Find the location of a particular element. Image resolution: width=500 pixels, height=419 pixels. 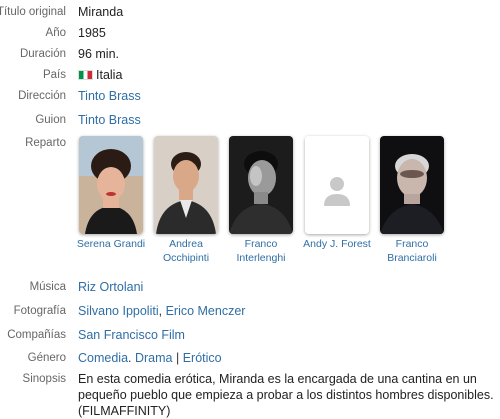

genre-link-drama: Drama is located at coordinates (154, 358).